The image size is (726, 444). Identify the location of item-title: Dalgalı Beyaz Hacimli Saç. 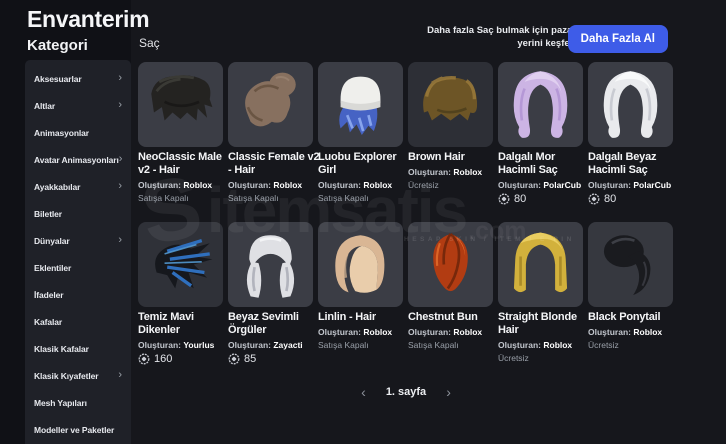
(636, 164).